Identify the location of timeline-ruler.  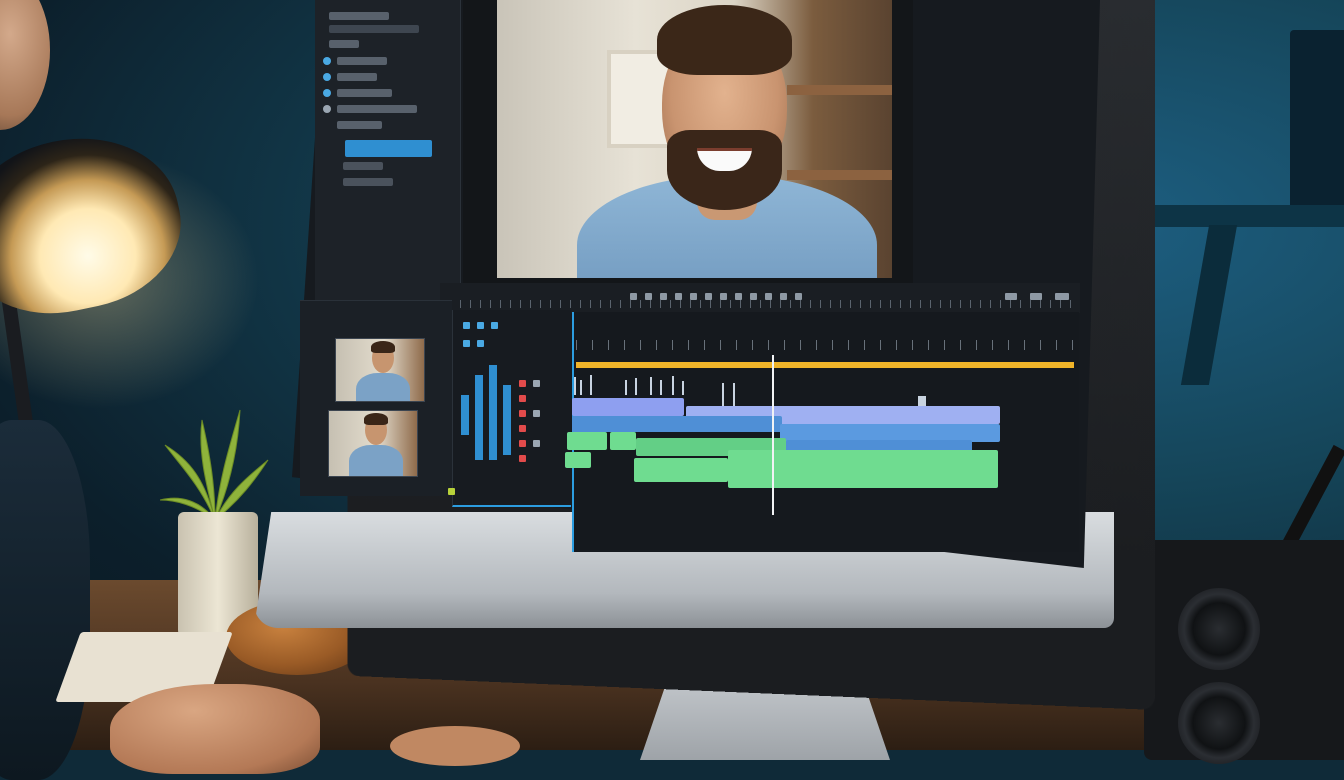
(826, 345).